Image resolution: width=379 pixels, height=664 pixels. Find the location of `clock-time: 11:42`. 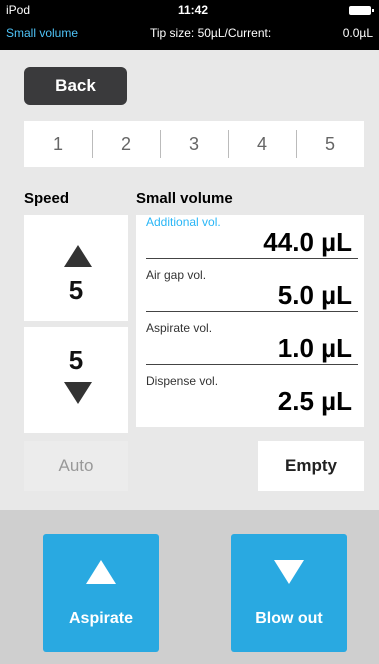

clock-time: 11:42 is located at coordinates (193, 10).